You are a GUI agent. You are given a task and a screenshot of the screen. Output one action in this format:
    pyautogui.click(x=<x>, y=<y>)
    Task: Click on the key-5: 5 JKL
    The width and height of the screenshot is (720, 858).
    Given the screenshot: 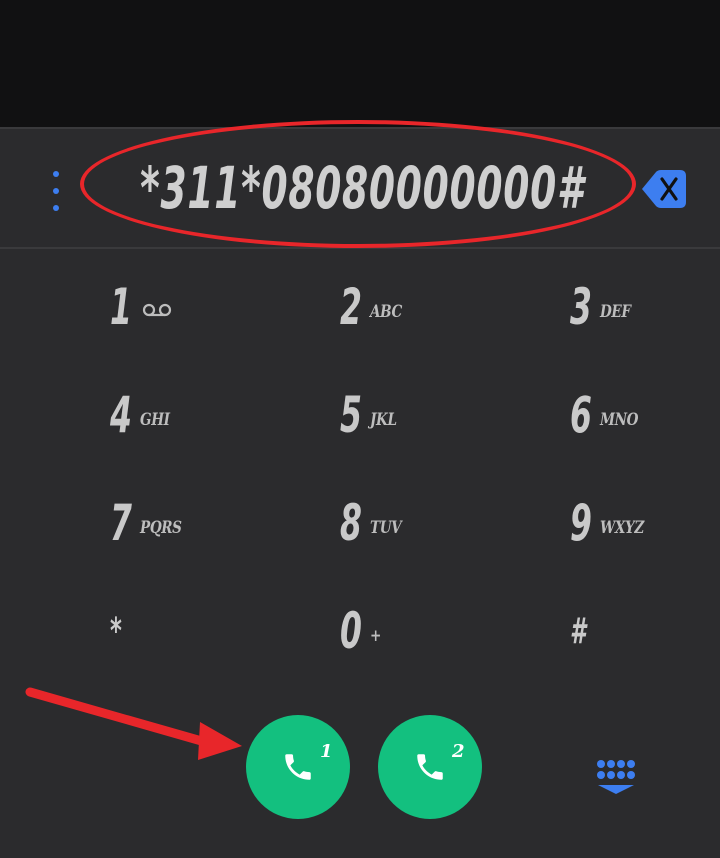 What is the action you would take?
    pyautogui.click(x=440, y=415)
    